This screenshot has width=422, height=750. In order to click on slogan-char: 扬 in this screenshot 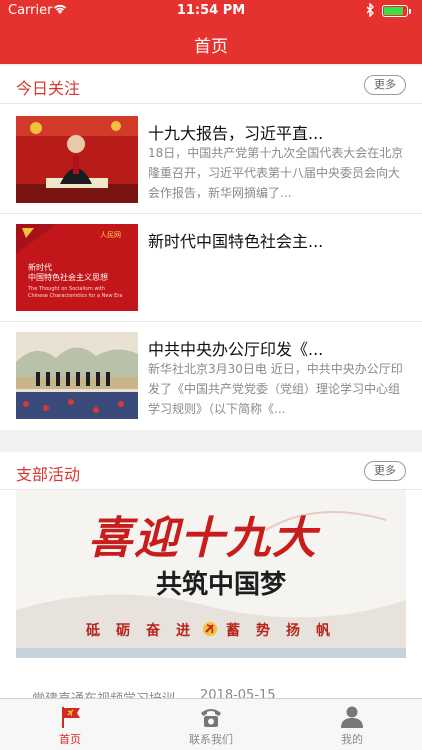, I will do `click(293, 631)`.